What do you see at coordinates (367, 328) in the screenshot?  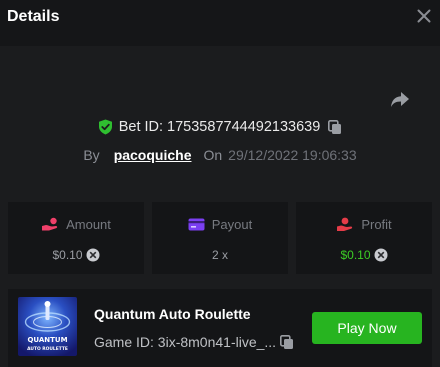 I see `play-now-button: Play Now` at bounding box center [367, 328].